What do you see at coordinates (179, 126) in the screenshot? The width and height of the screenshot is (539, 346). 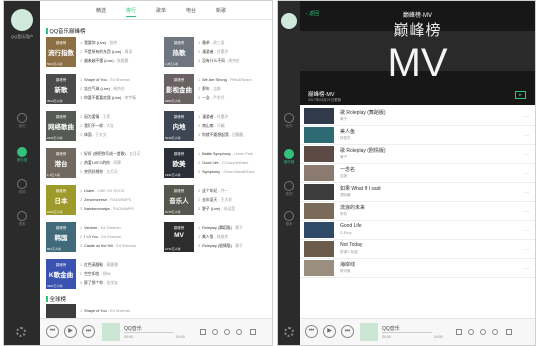 I see `chart-cover: 巅峰榜 内地 5230万人听` at bounding box center [179, 126].